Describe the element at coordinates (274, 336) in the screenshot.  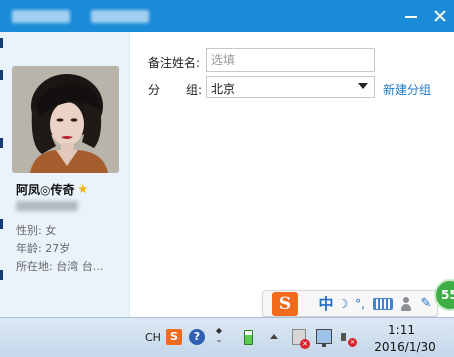
I see `show-hidden-icons-icon` at that location.